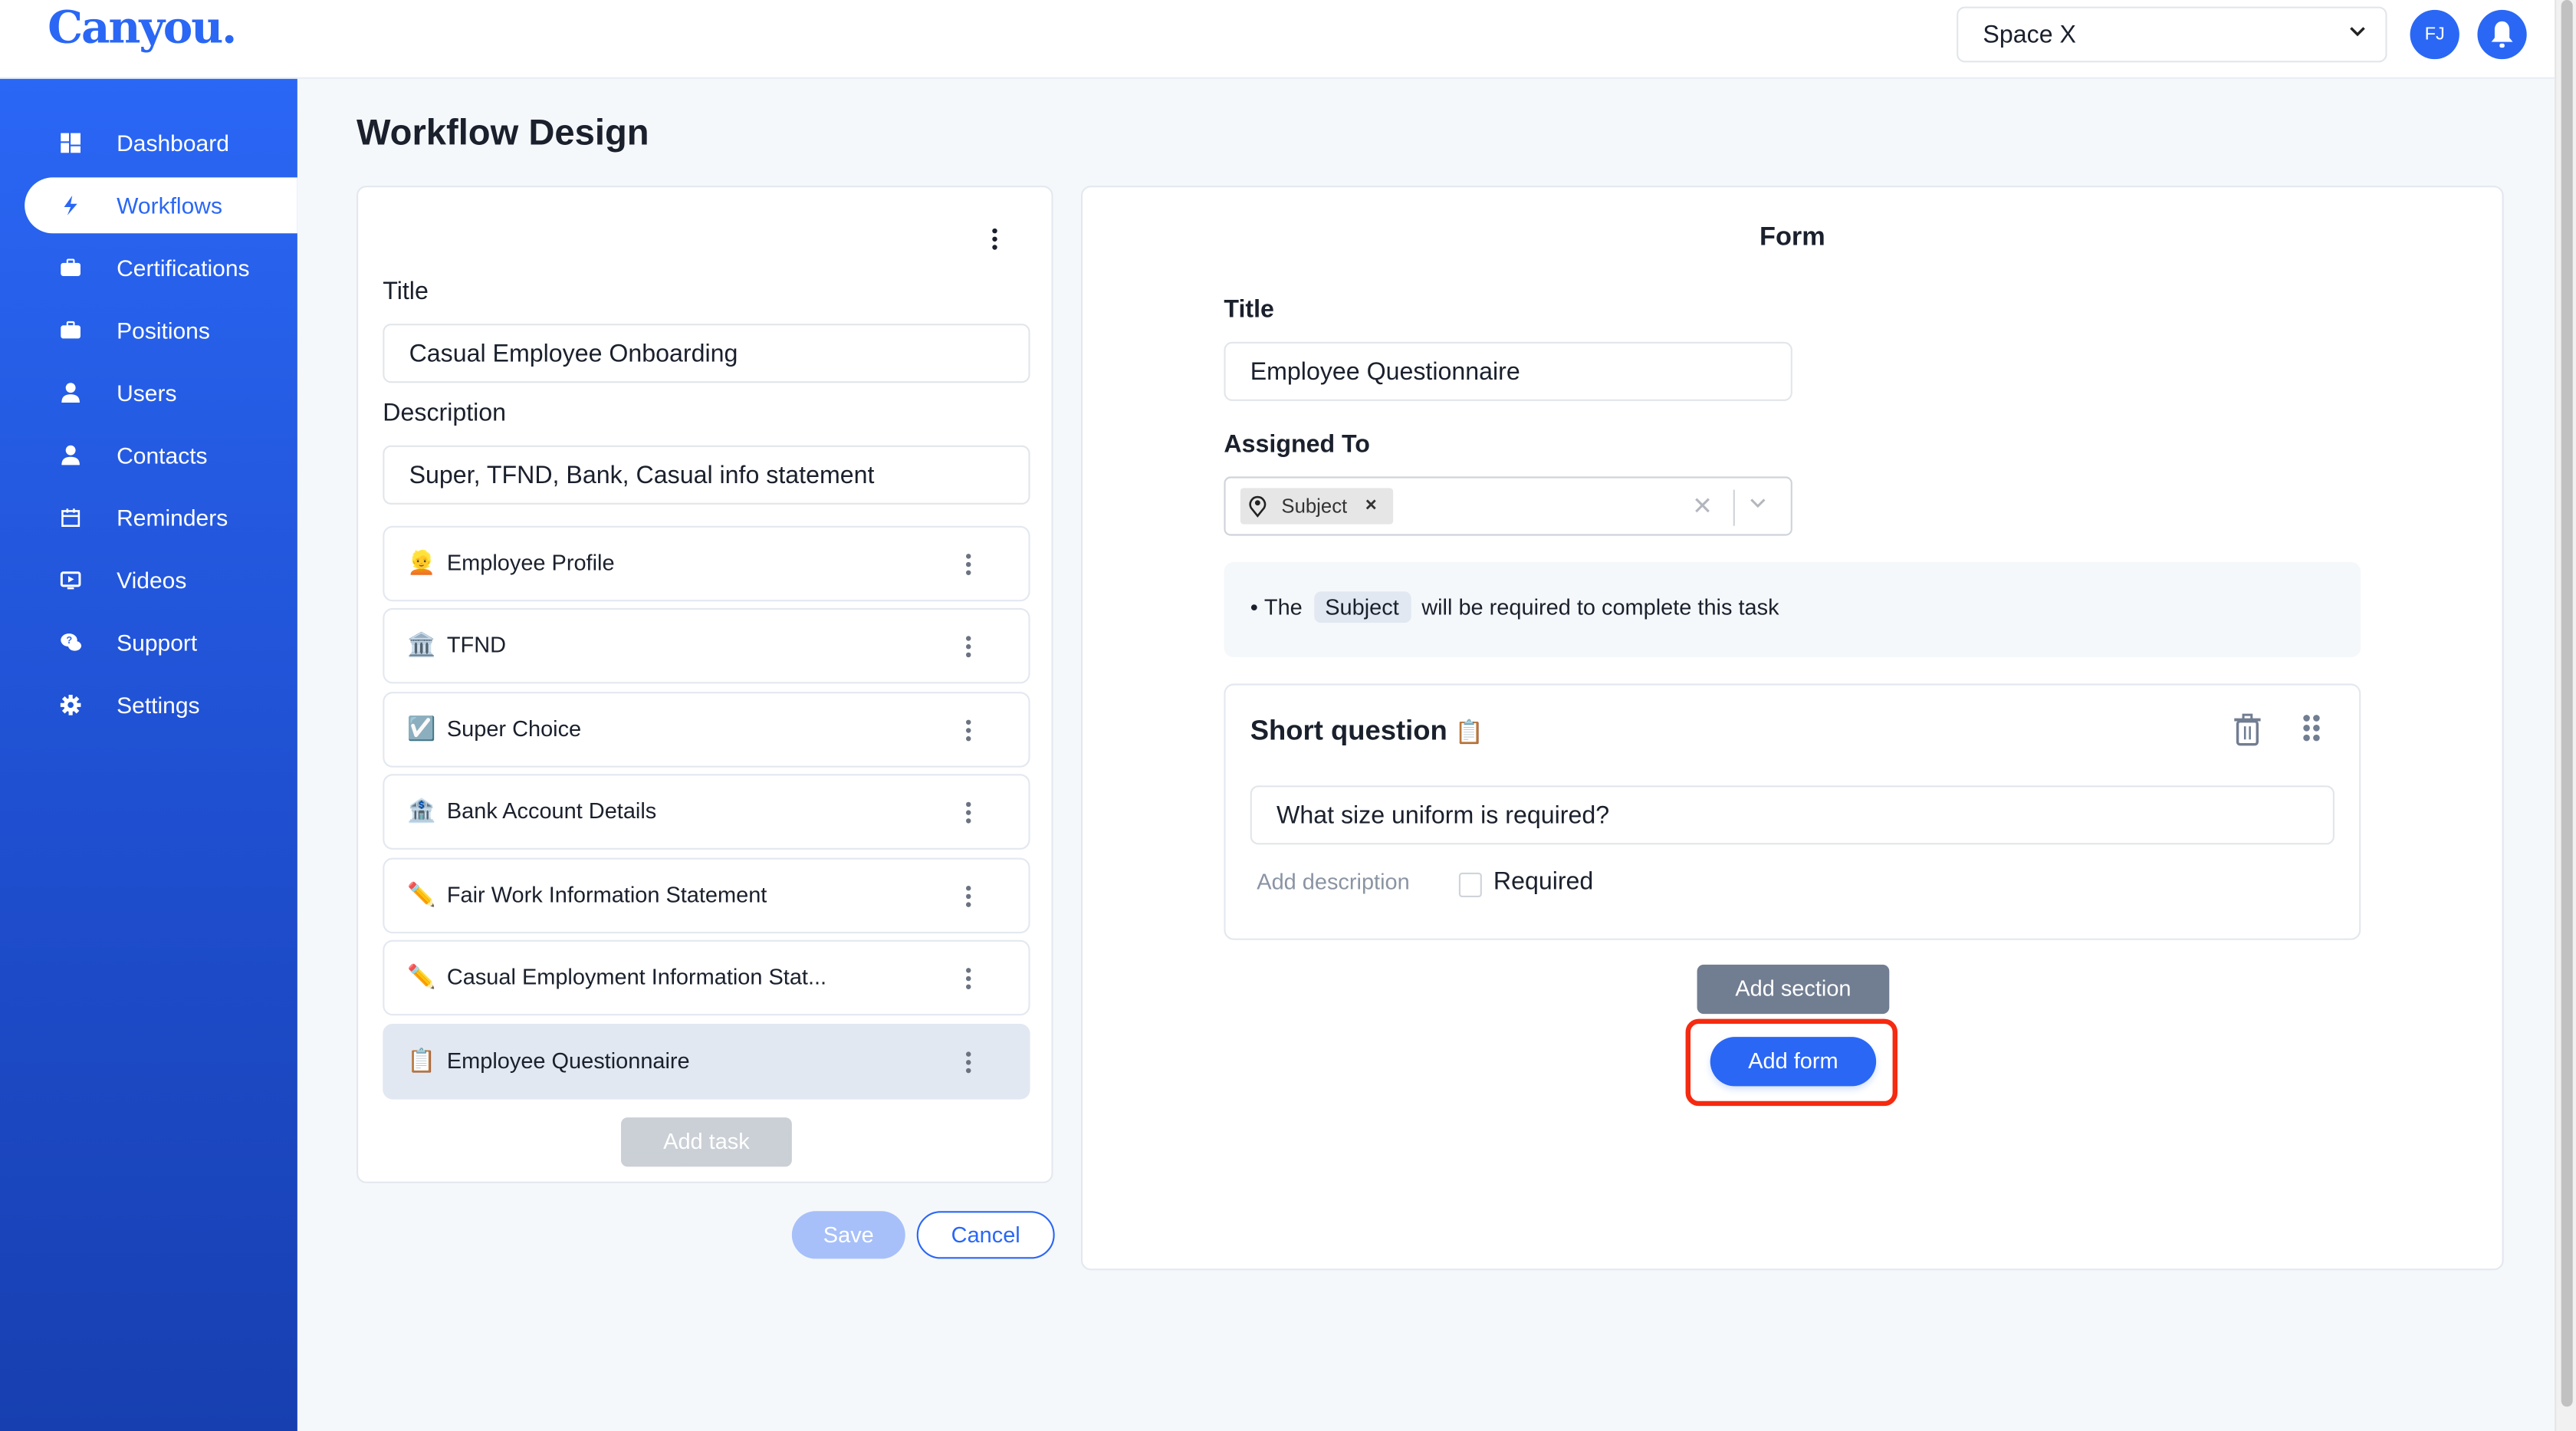 This screenshot has width=2576, height=1431. Describe the element at coordinates (986, 1235) in the screenshot. I see `cancel-button: Cancel` at that location.